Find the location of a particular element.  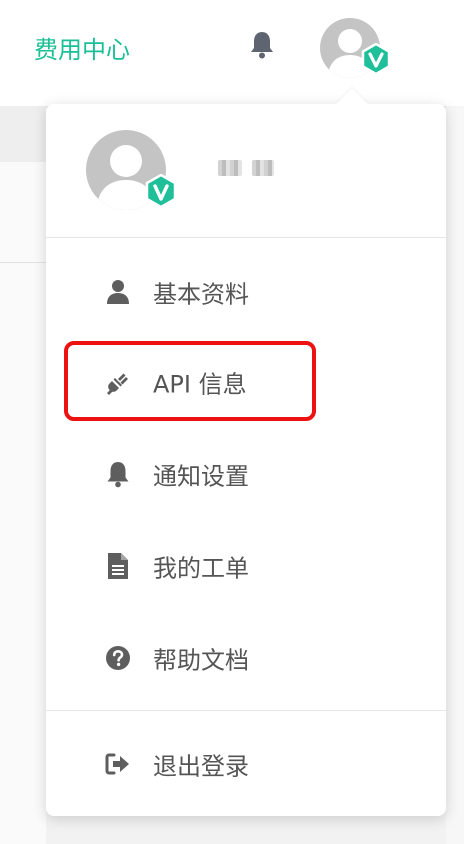

menu-item-notifications: 通知设置 is located at coordinates (246, 474).